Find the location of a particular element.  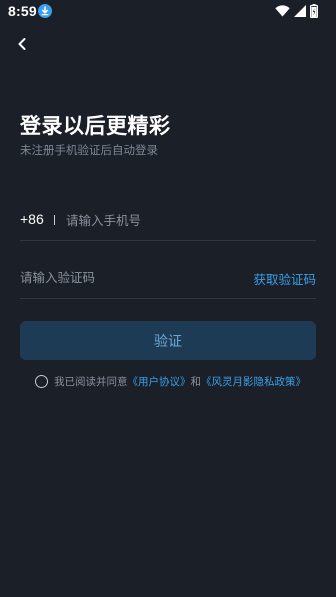

cell-signal-icon is located at coordinates (300, 11).